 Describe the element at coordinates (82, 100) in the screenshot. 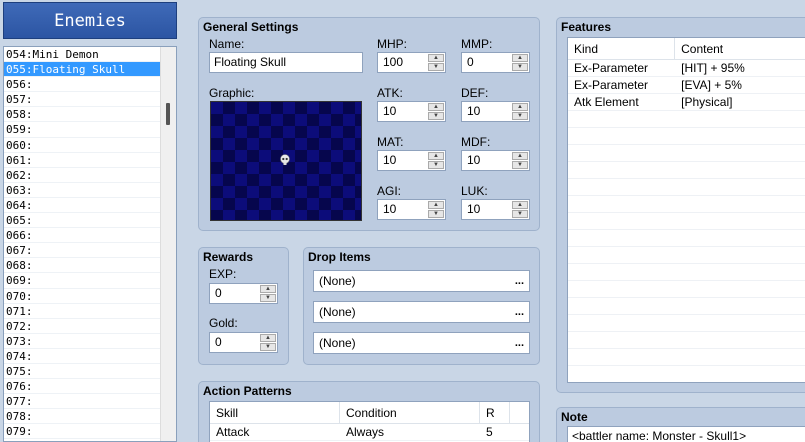

I see `enemy-list-item: 057:` at that location.